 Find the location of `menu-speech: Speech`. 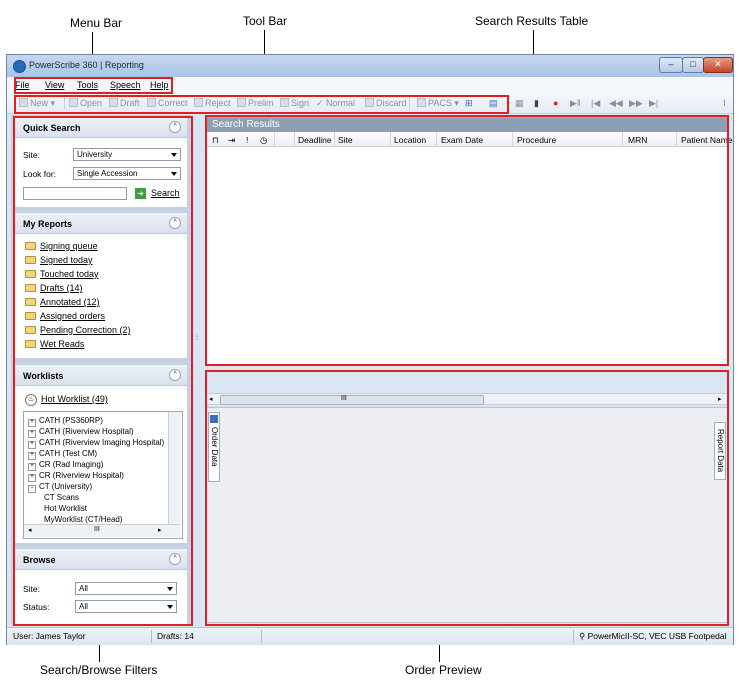

menu-speech: Speech is located at coordinates (125, 85).